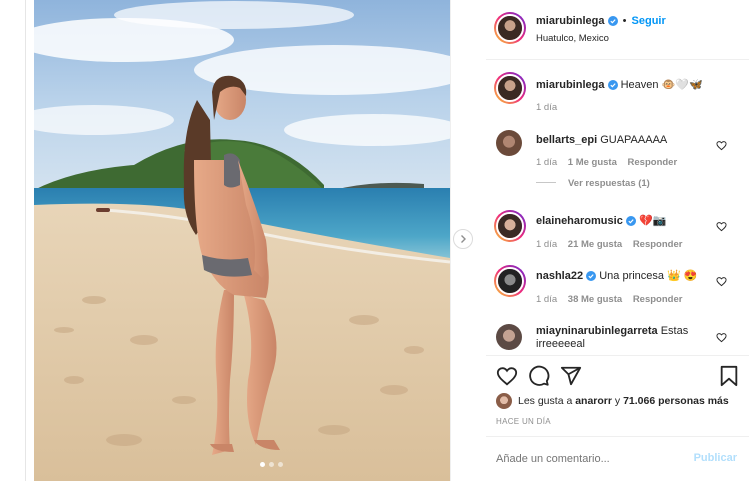 The image size is (750, 481). Describe the element at coordinates (572, 38) in the screenshot. I see `post-location: Huatulco, Mexico` at that location.